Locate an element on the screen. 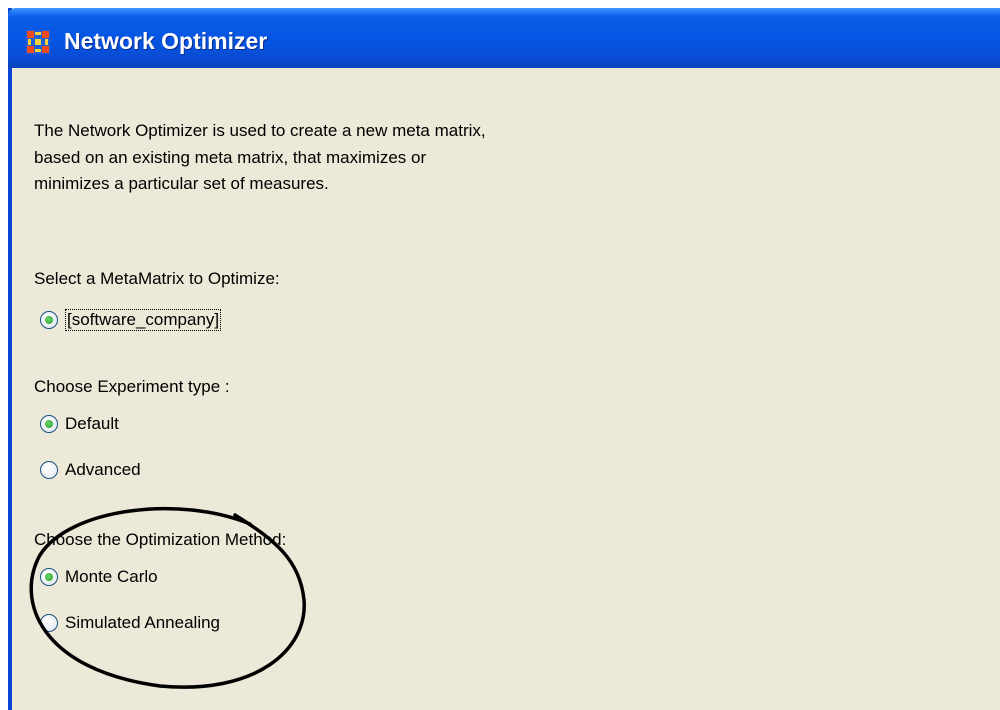 The width and height of the screenshot is (1000, 710). title-bar: Network Optimizer is located at coordinates (504, 38).